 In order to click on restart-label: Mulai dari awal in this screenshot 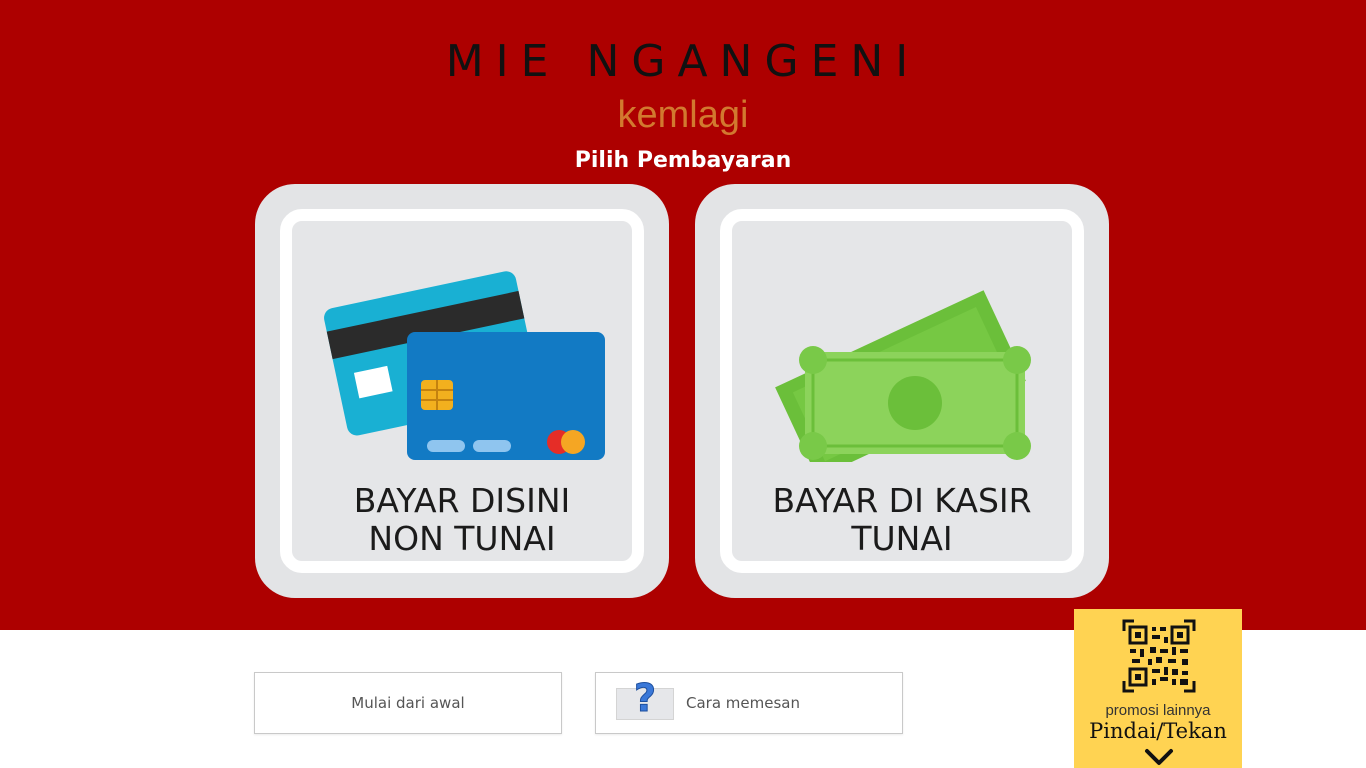, I will do `click(408, 703)`.